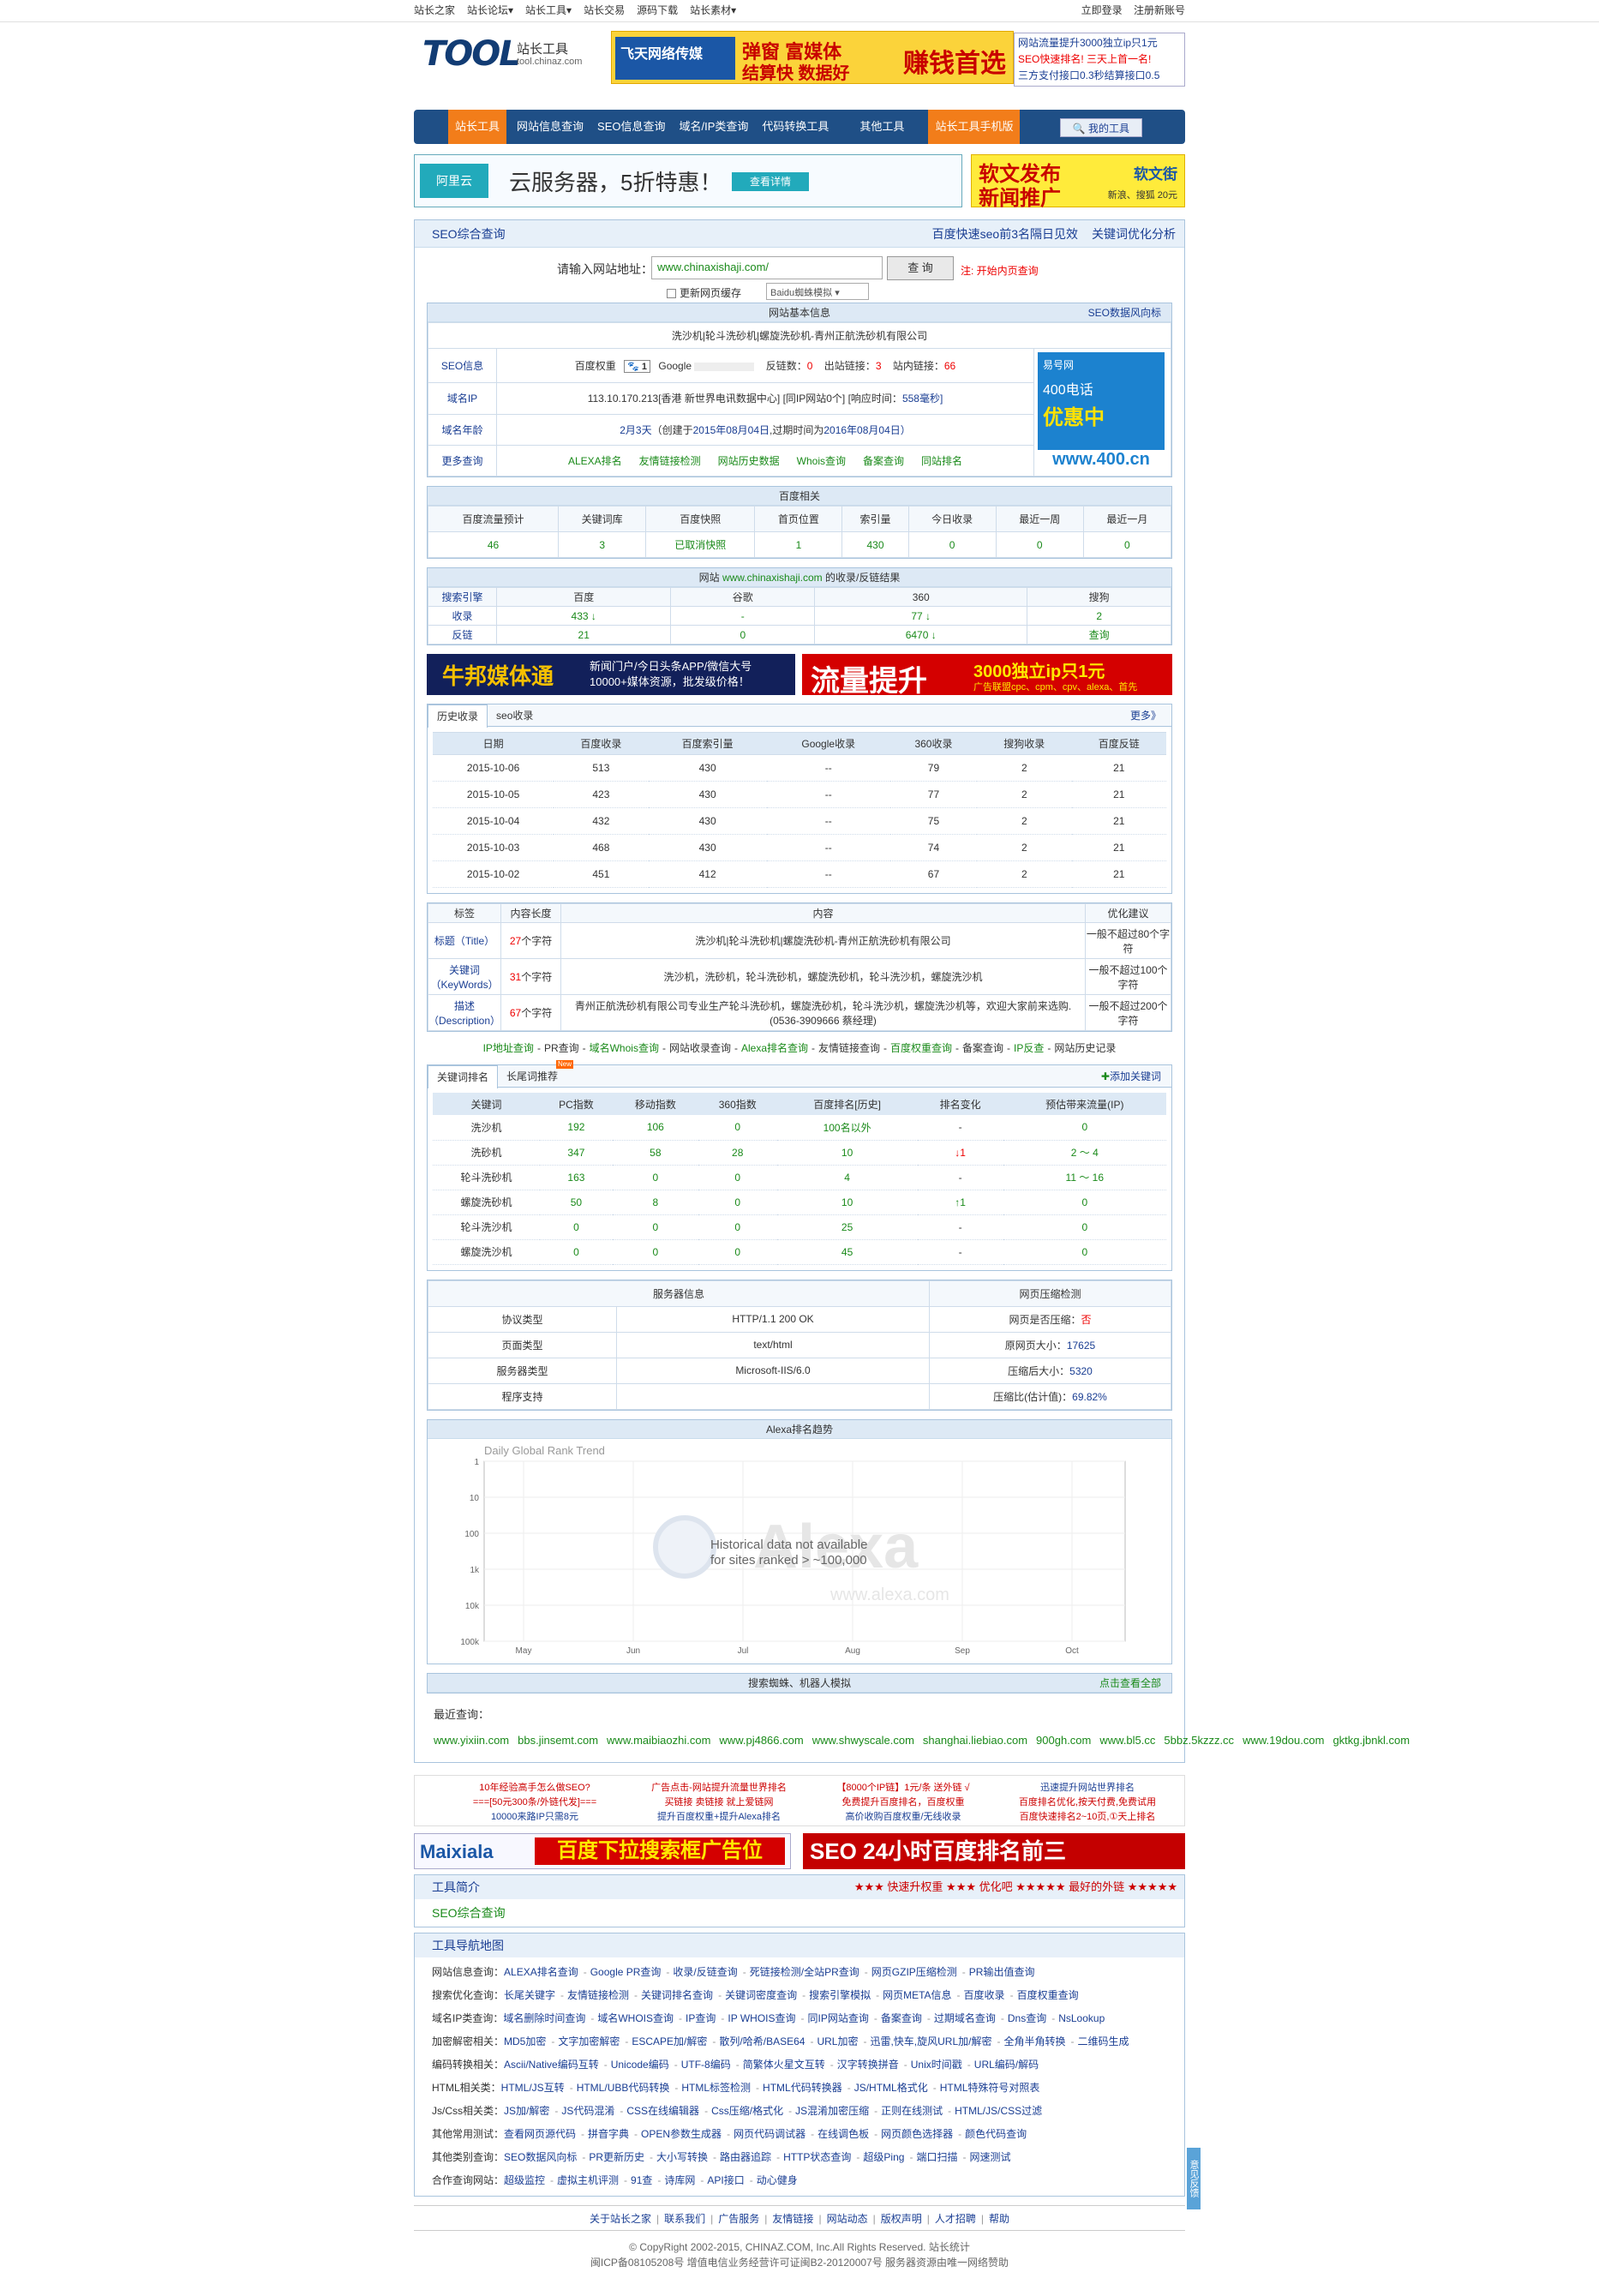  I want to click on bl-value: 0, so click(810, 366).